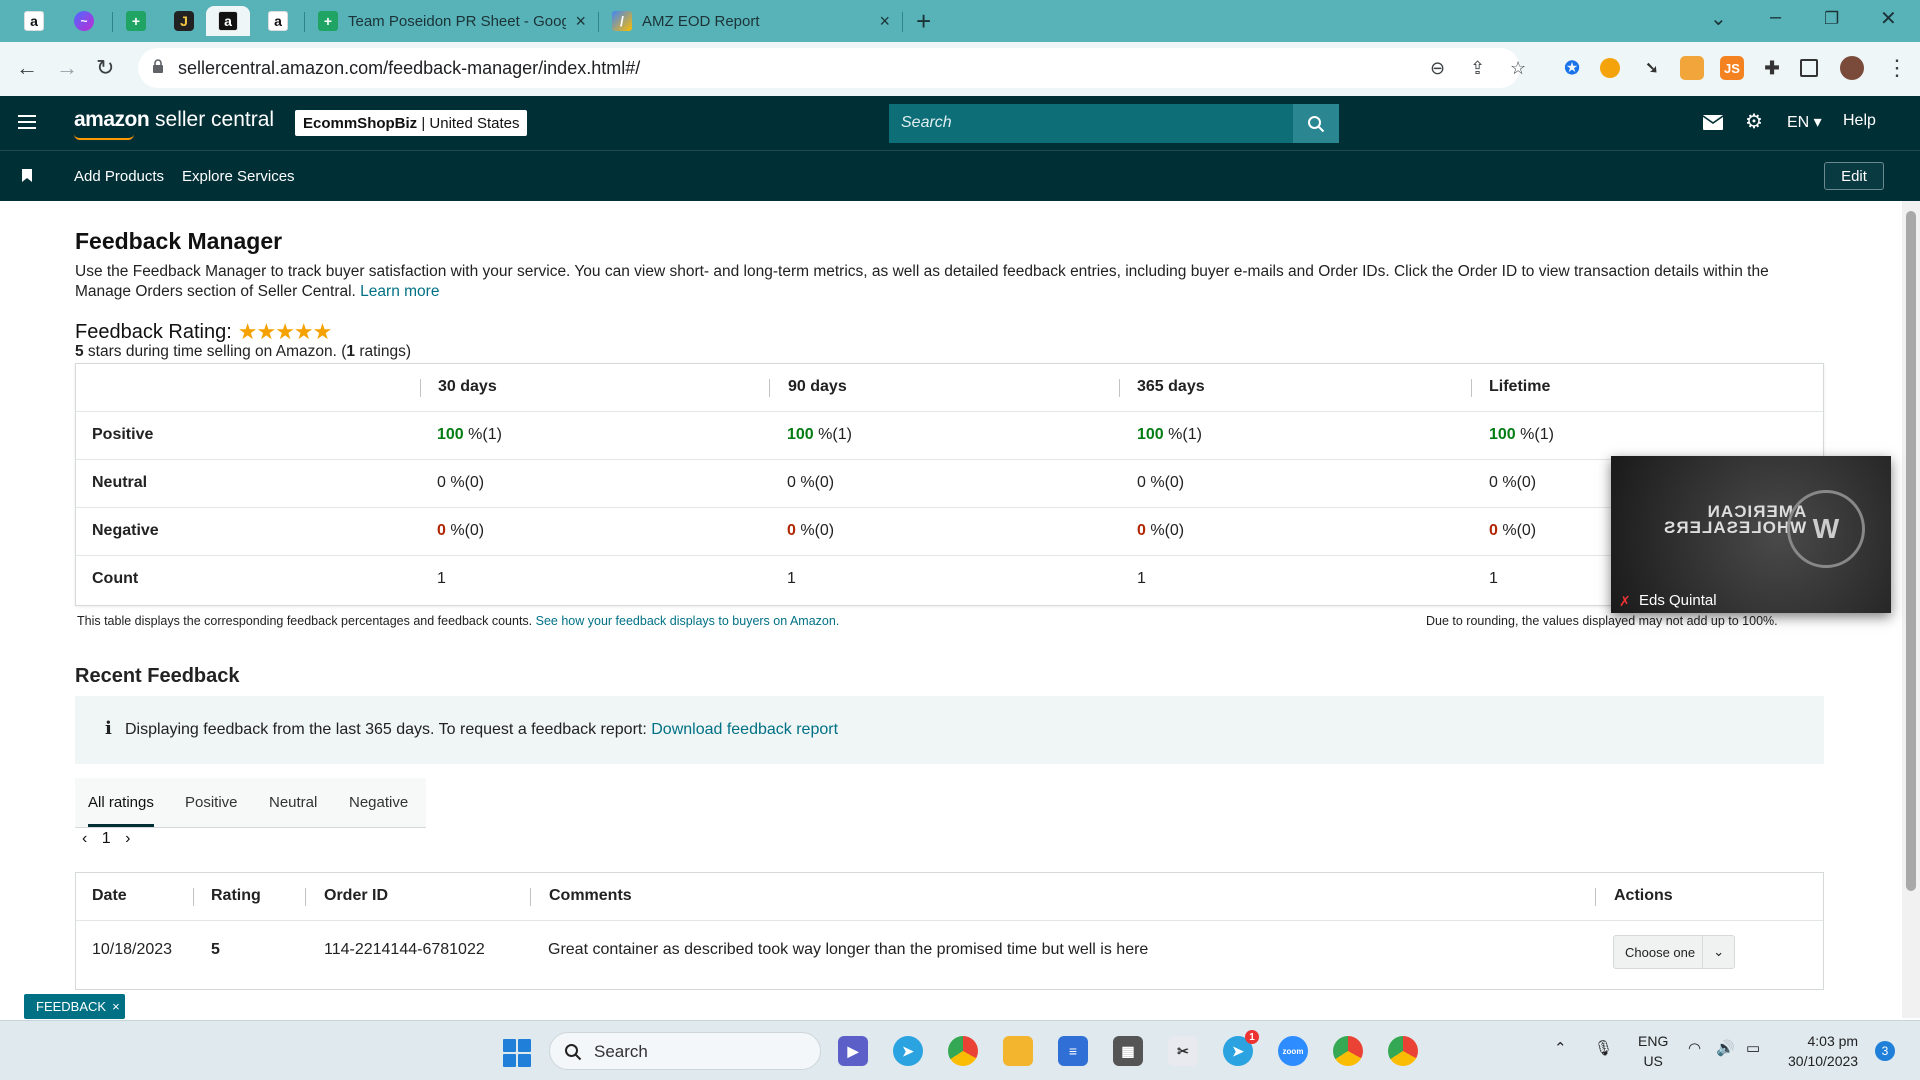 This screenshot has width=1920, height=1080. Describe the element at coordinates (923, 21) in the screenshot. I see `new-tab-button: +` at that location.